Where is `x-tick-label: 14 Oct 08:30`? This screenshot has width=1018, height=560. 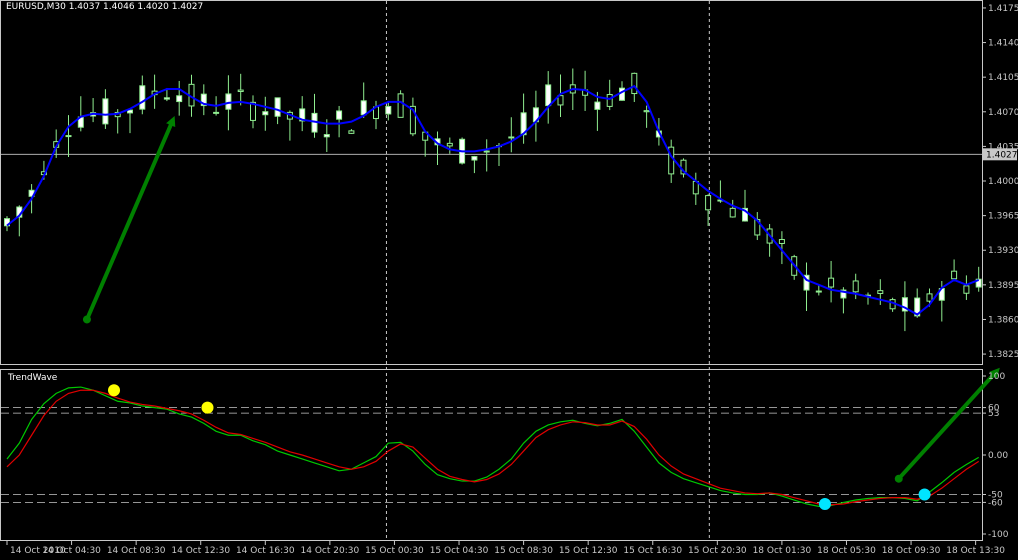
x-tick-label: 14 Oct 08:30 is located at coordinates (136, 551).